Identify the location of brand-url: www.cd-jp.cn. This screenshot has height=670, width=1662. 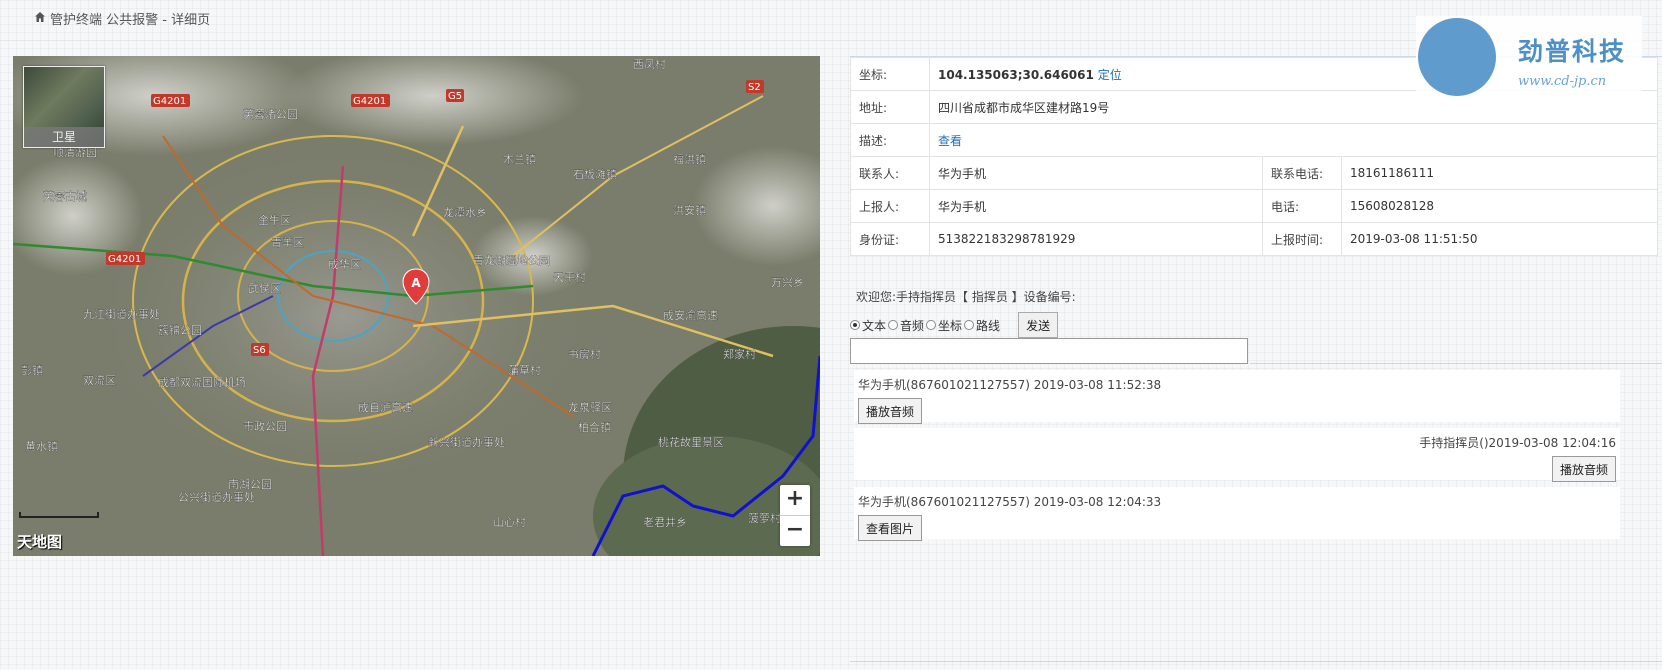
(1562, 81).